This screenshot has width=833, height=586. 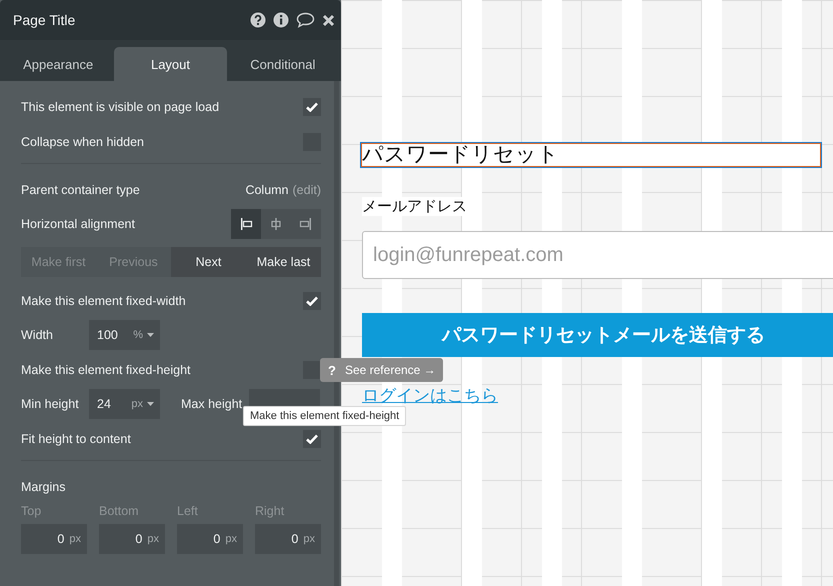 What do you see at coordinates (37, 335) in the screenshot?
I see `field-label: Width` at bounding box center [37, 335].